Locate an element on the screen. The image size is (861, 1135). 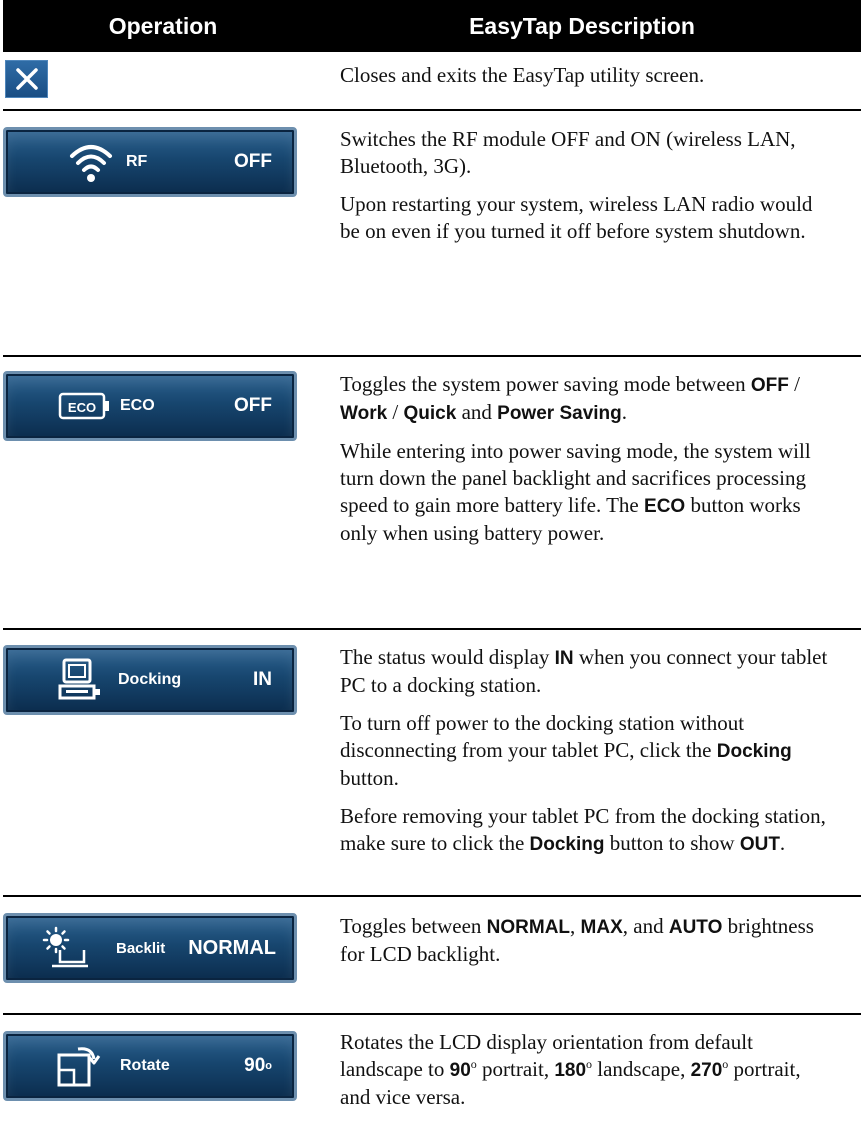
rotate-button: Rotate 90 o is located at coordinates (150, 1066).